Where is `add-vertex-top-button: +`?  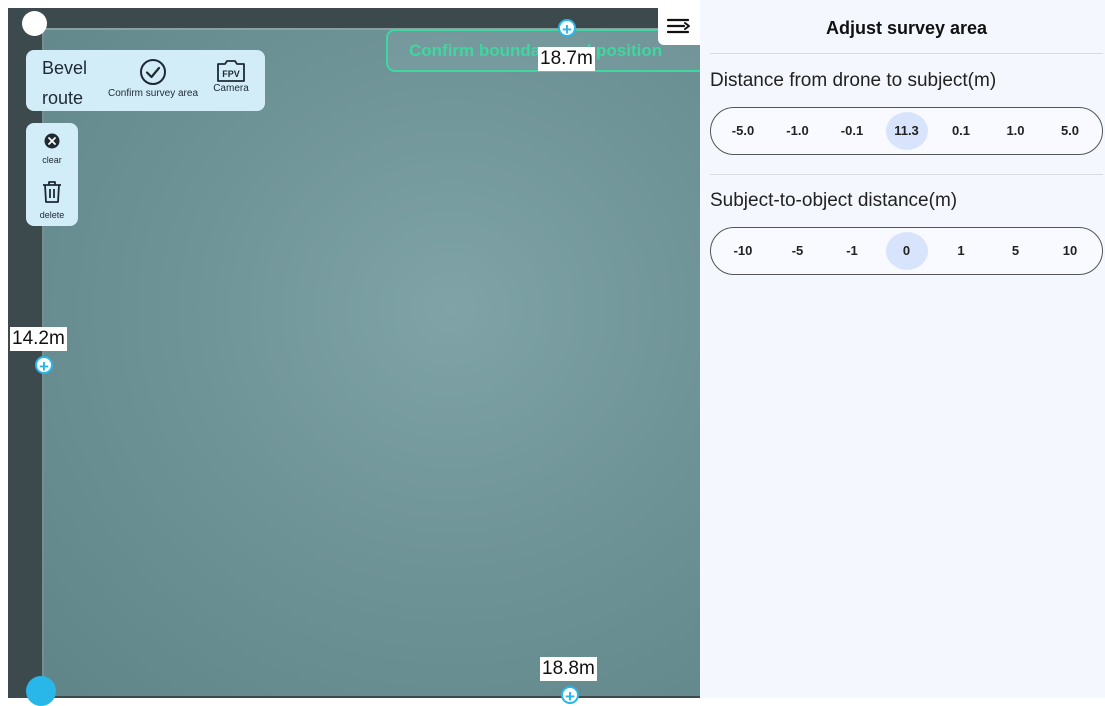 add-vertex-top-button: + is located at coordinates (567, 29).